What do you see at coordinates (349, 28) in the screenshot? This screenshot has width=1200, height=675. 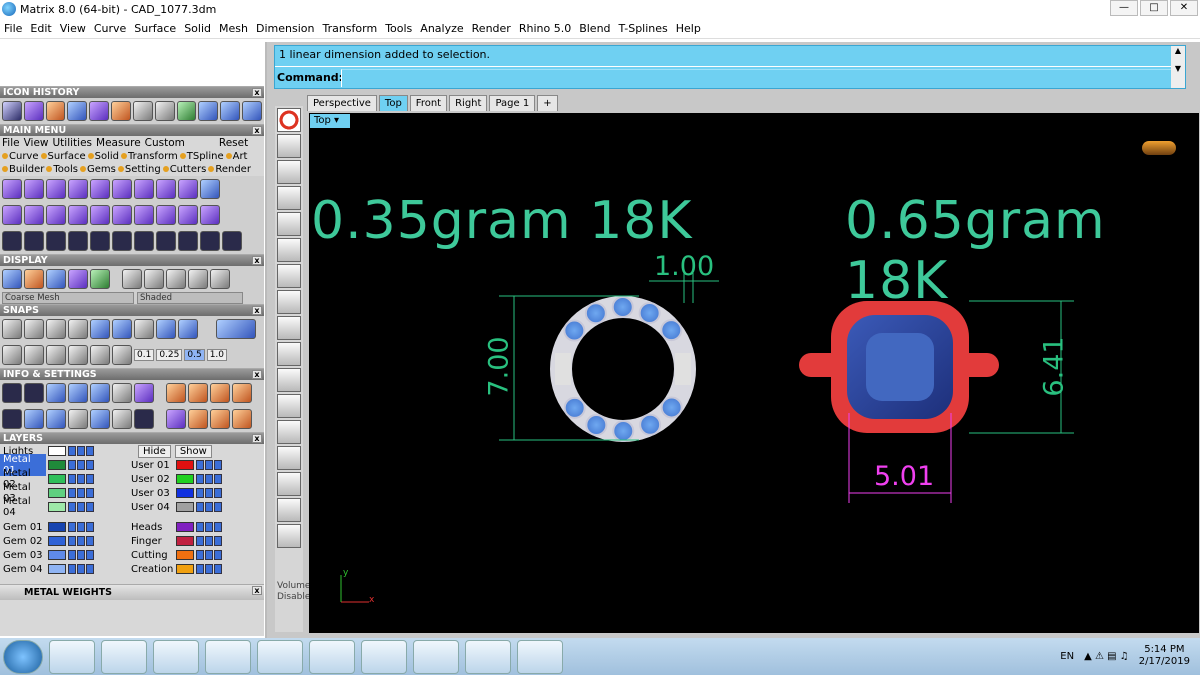 I see `menu-transform: Transform` at bounding box center [349, 28].